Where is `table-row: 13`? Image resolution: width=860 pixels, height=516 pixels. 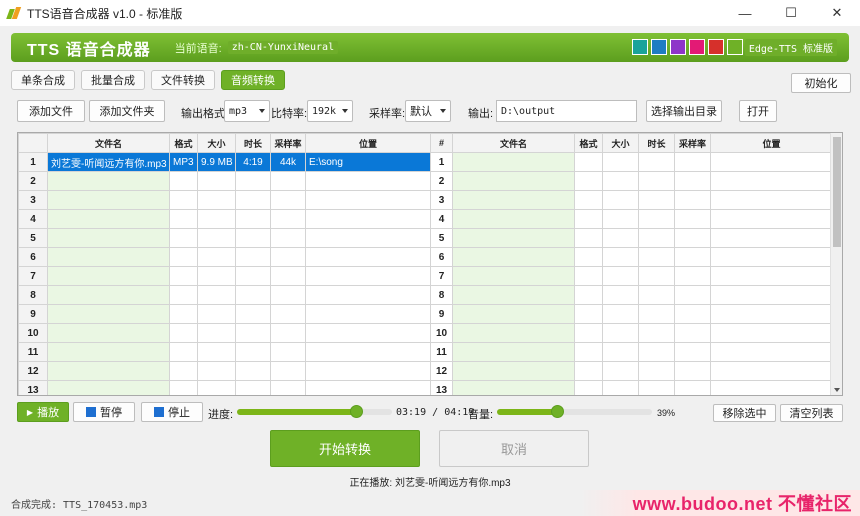 table-row: 13 is located at coordinates (631, 387).